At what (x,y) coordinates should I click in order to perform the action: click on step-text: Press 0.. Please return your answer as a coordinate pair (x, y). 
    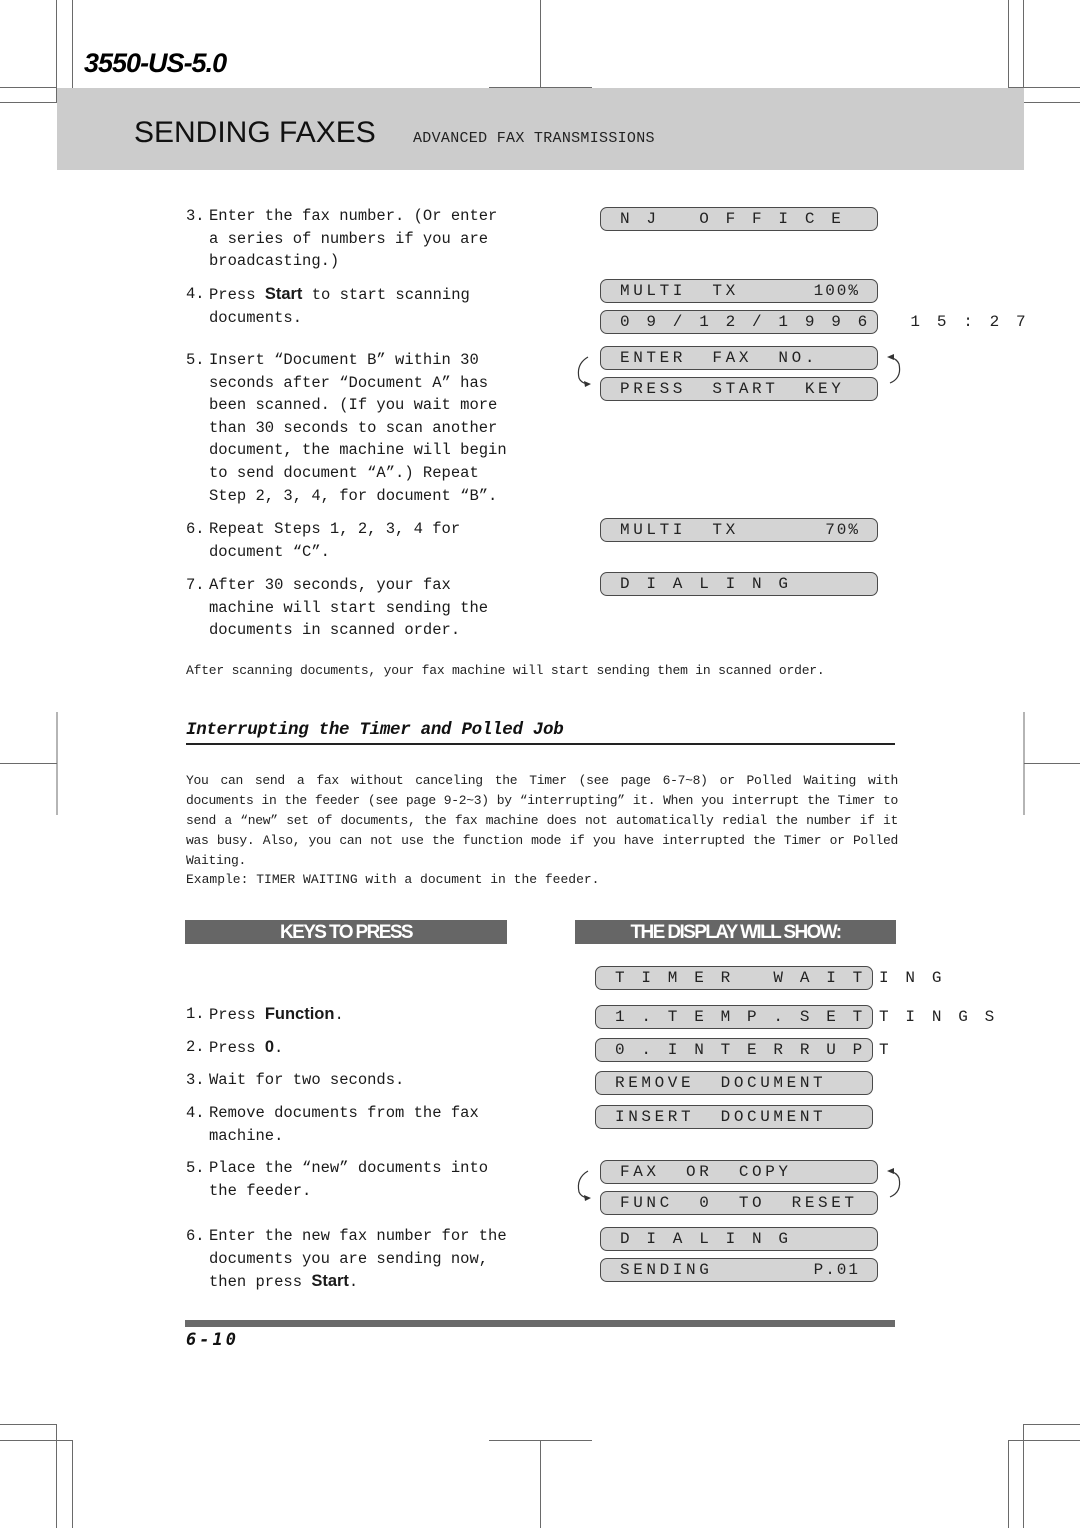
    Looking at the image, I should click on (358, 1048).